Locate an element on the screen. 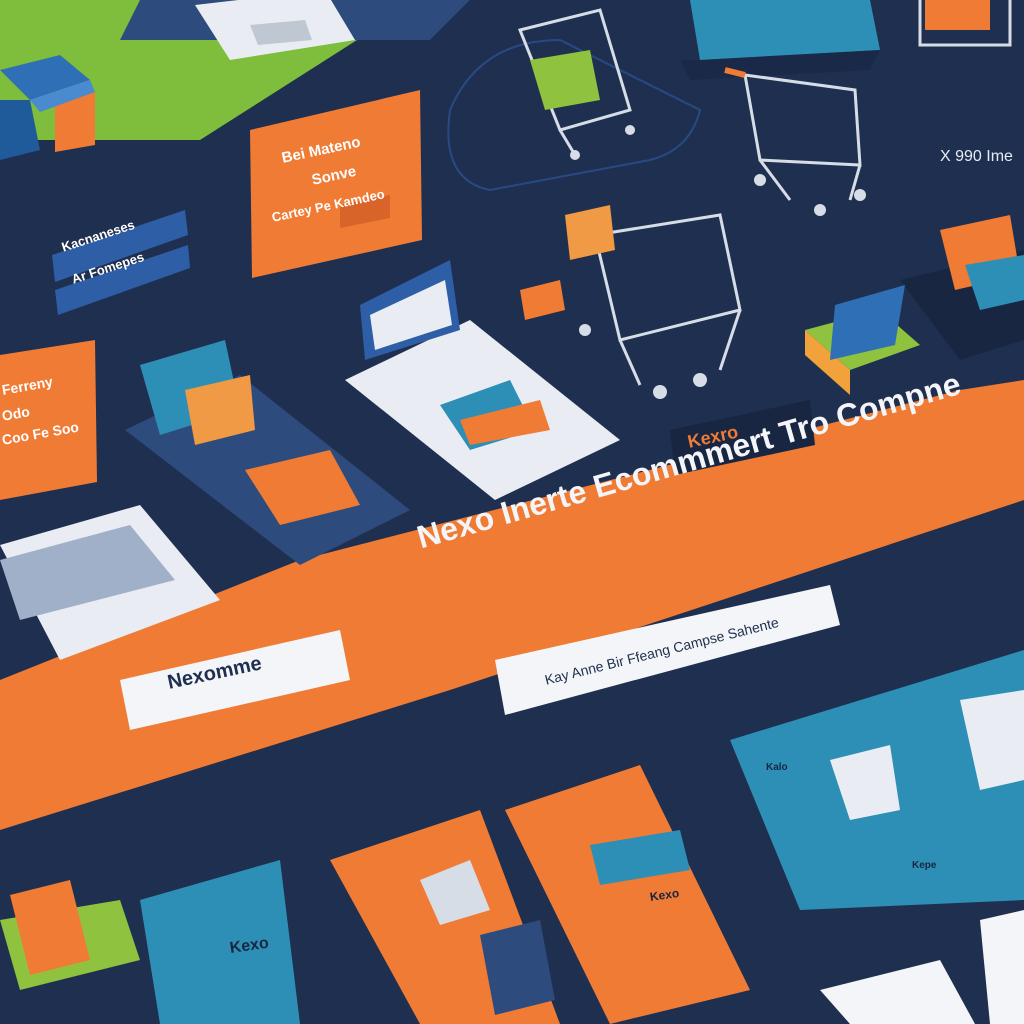  device-center-icon is located at coordinates (482, 380).